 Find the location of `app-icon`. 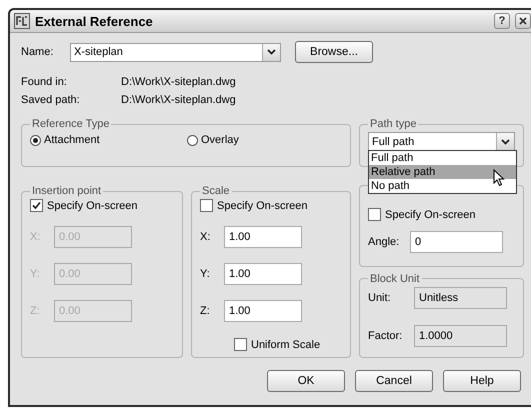

app-icon is located at coordinates (22, 21).